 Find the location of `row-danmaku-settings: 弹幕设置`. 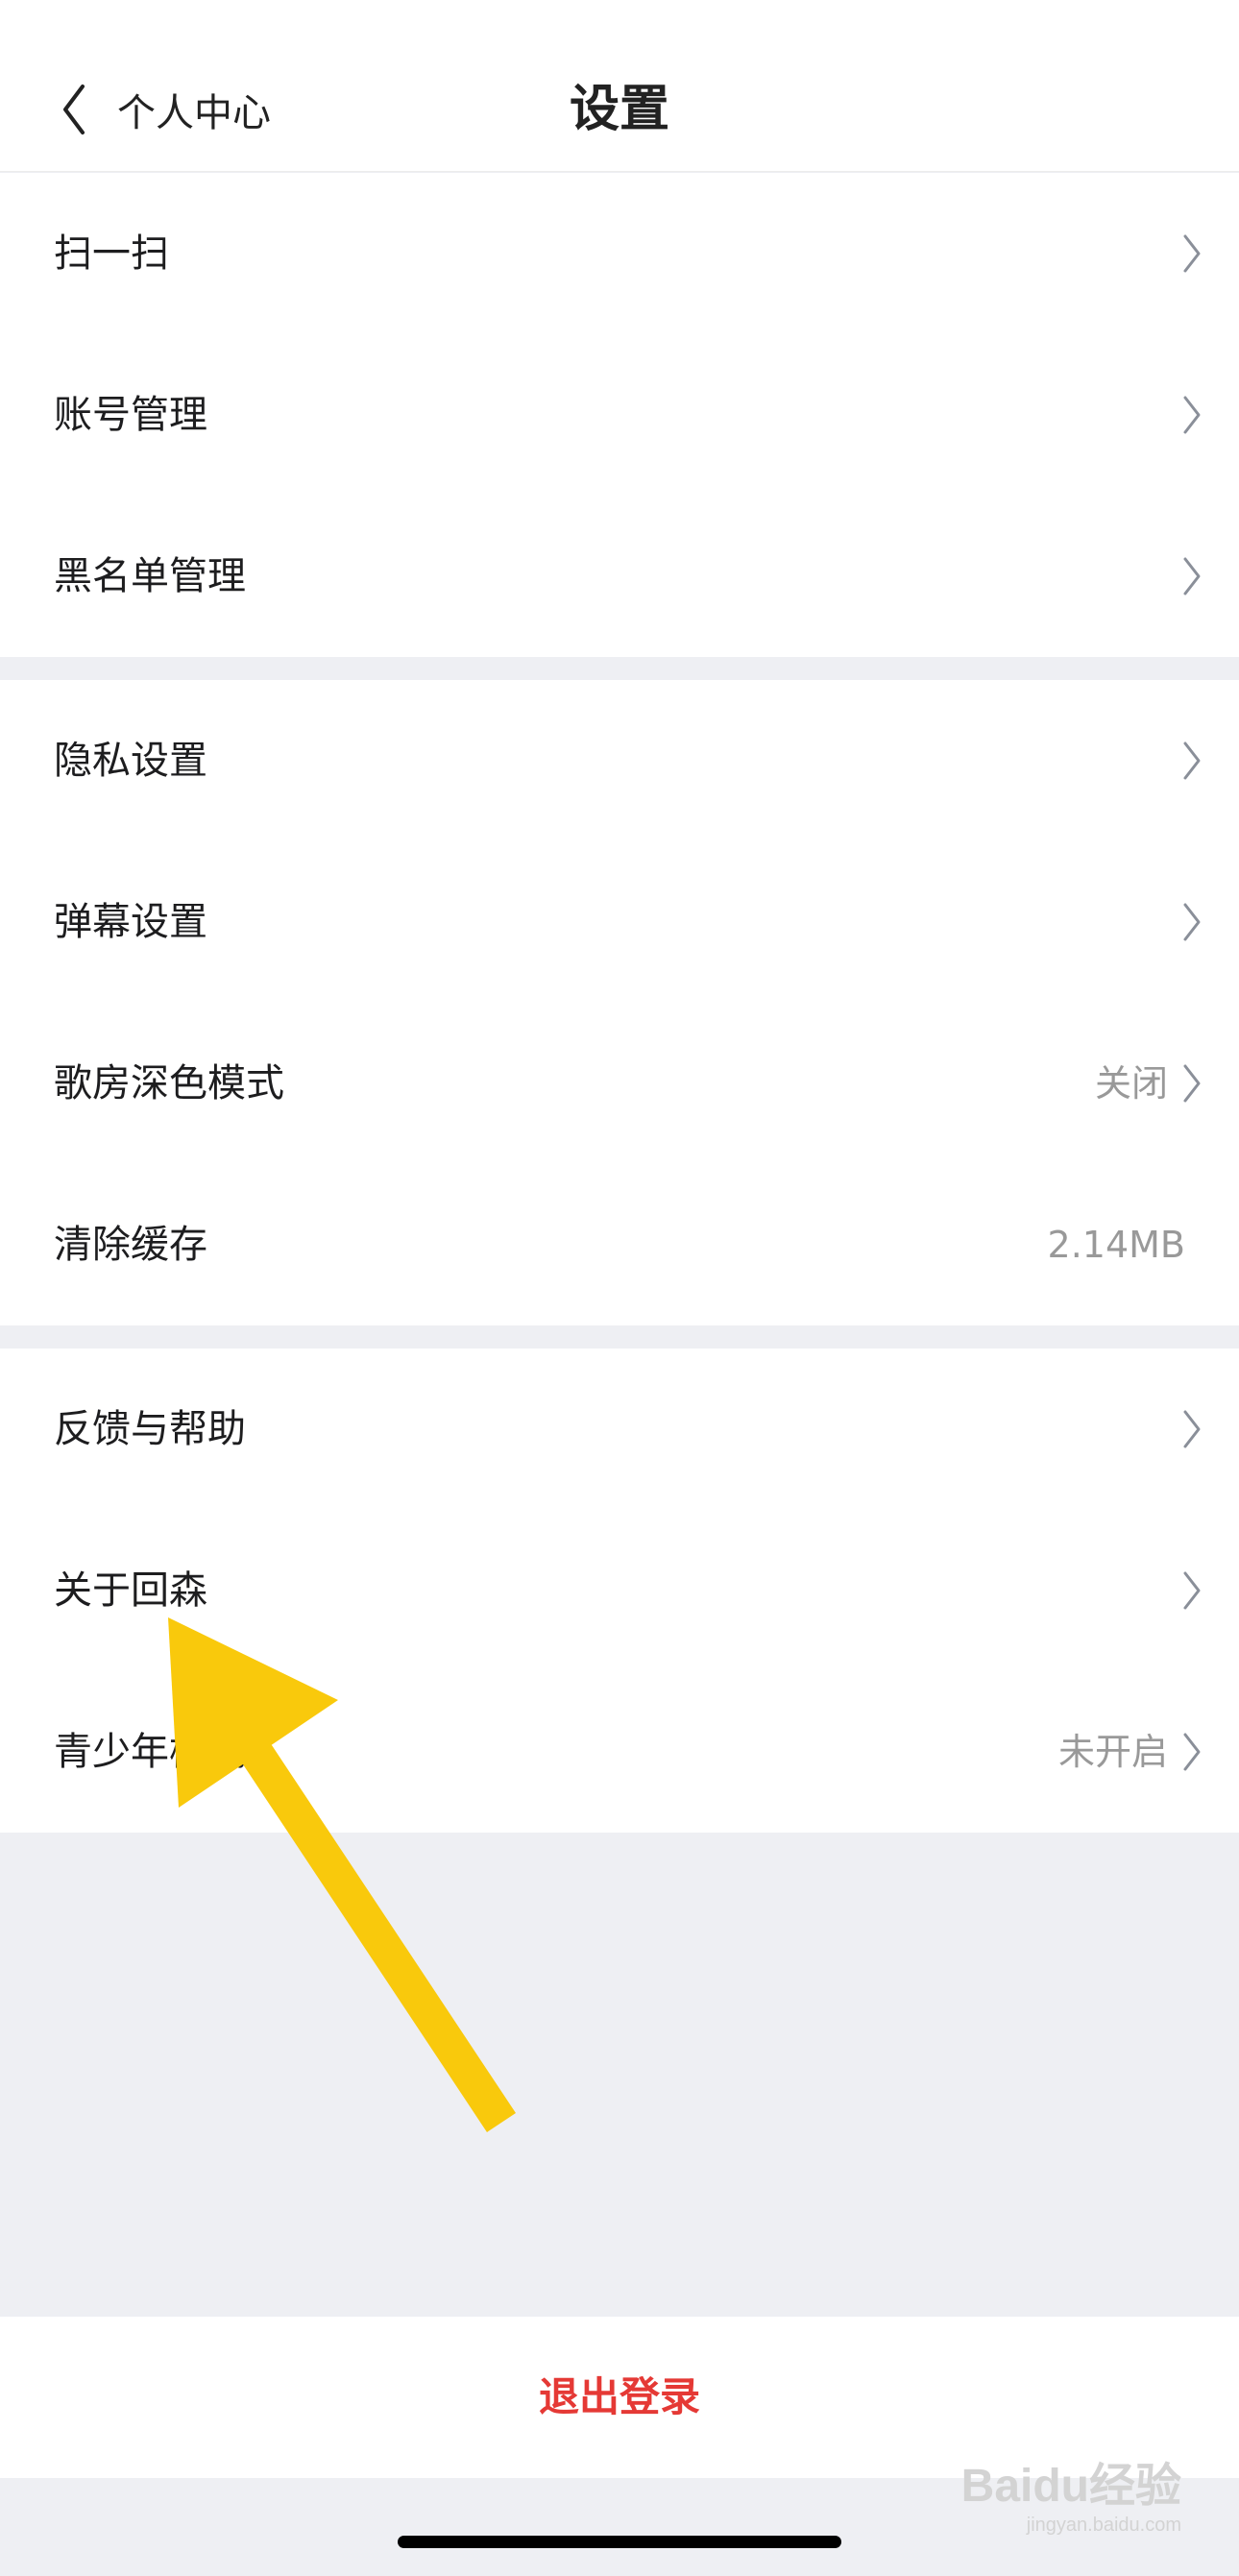

row-danmaku-settings: 弹幕设置 is located at coordinates (619, 922).